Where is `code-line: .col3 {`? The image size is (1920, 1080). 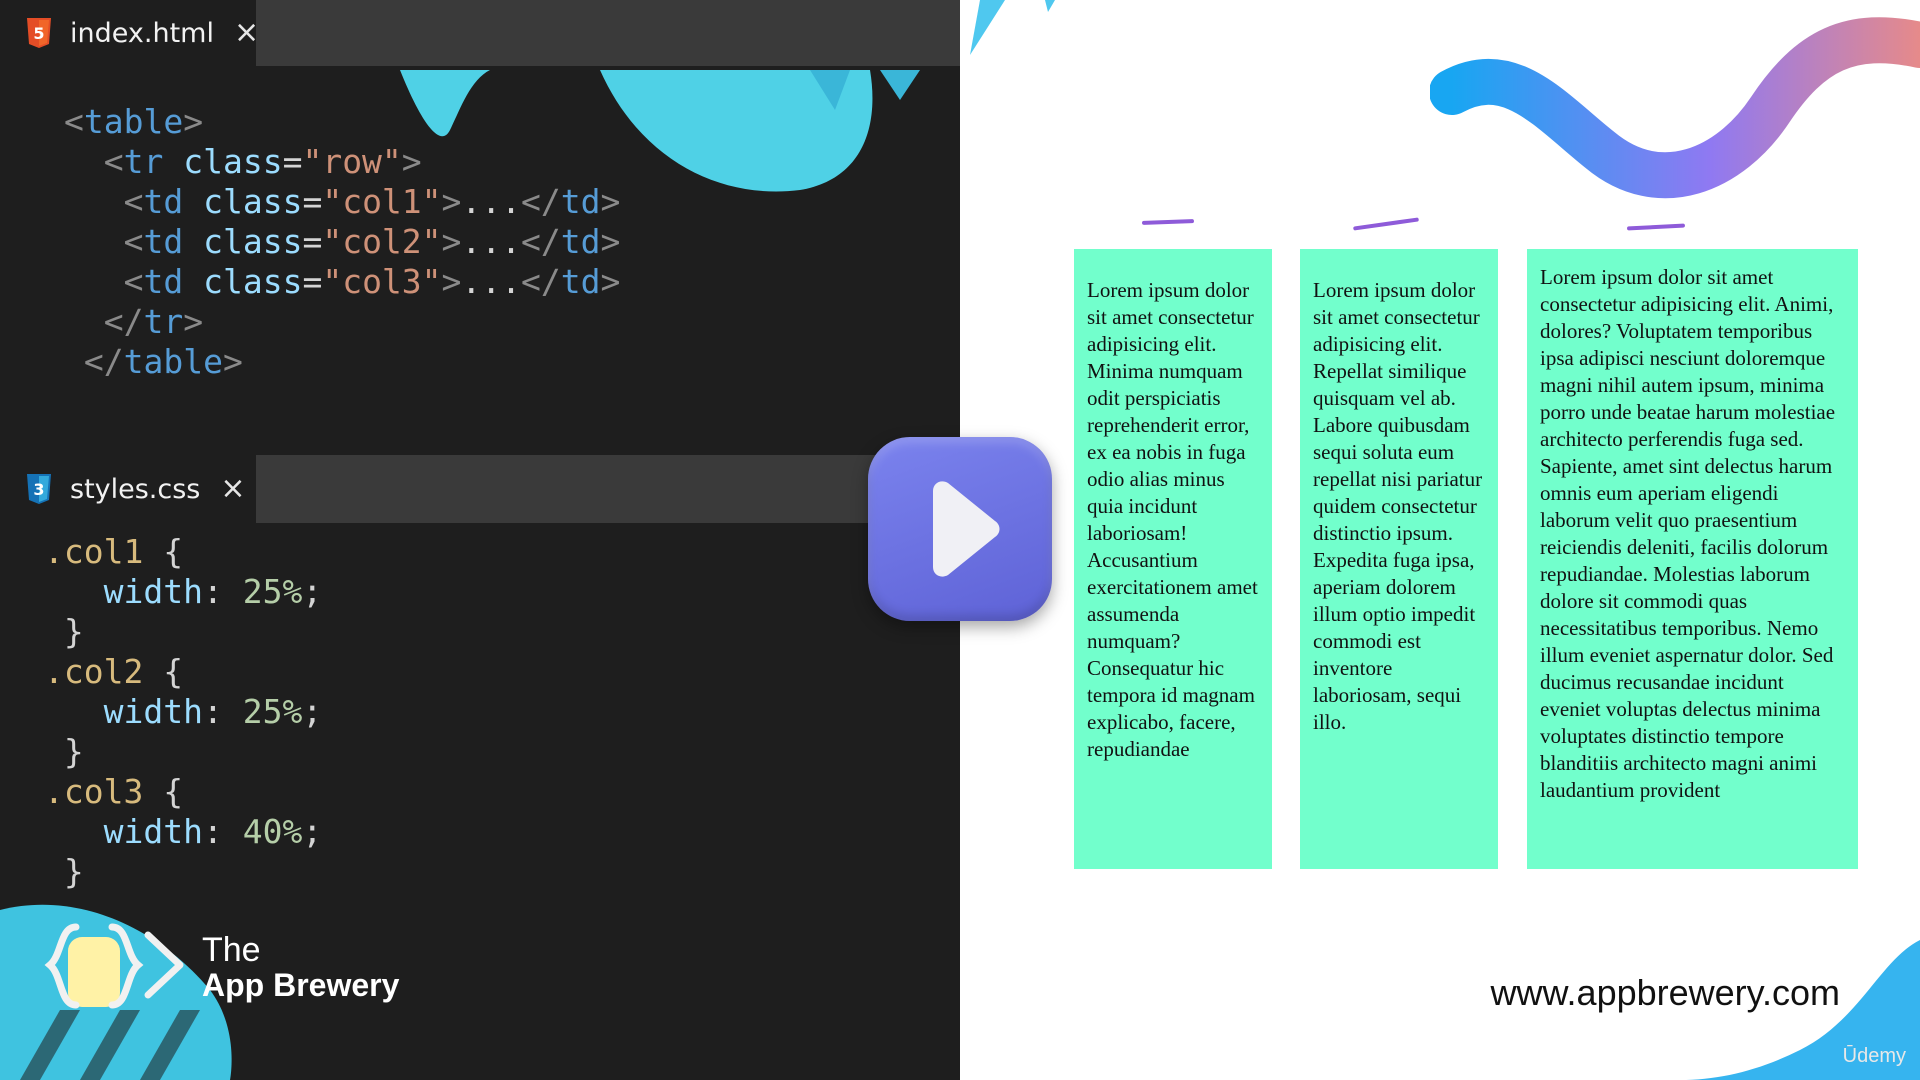
code-line: .col3 { is located at coordinates (183, 792).